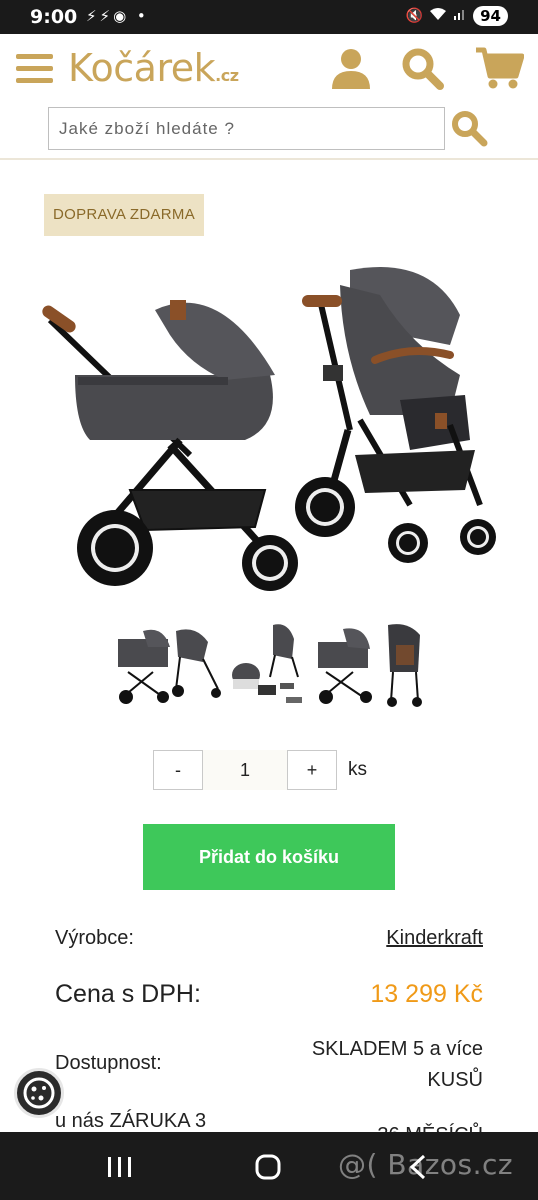 The height and width of the screenshot is (1200, 538). Describe the element at coordinates (434, 938) in the screenshot. I see `maker-link: Kinderkraft` at that location.